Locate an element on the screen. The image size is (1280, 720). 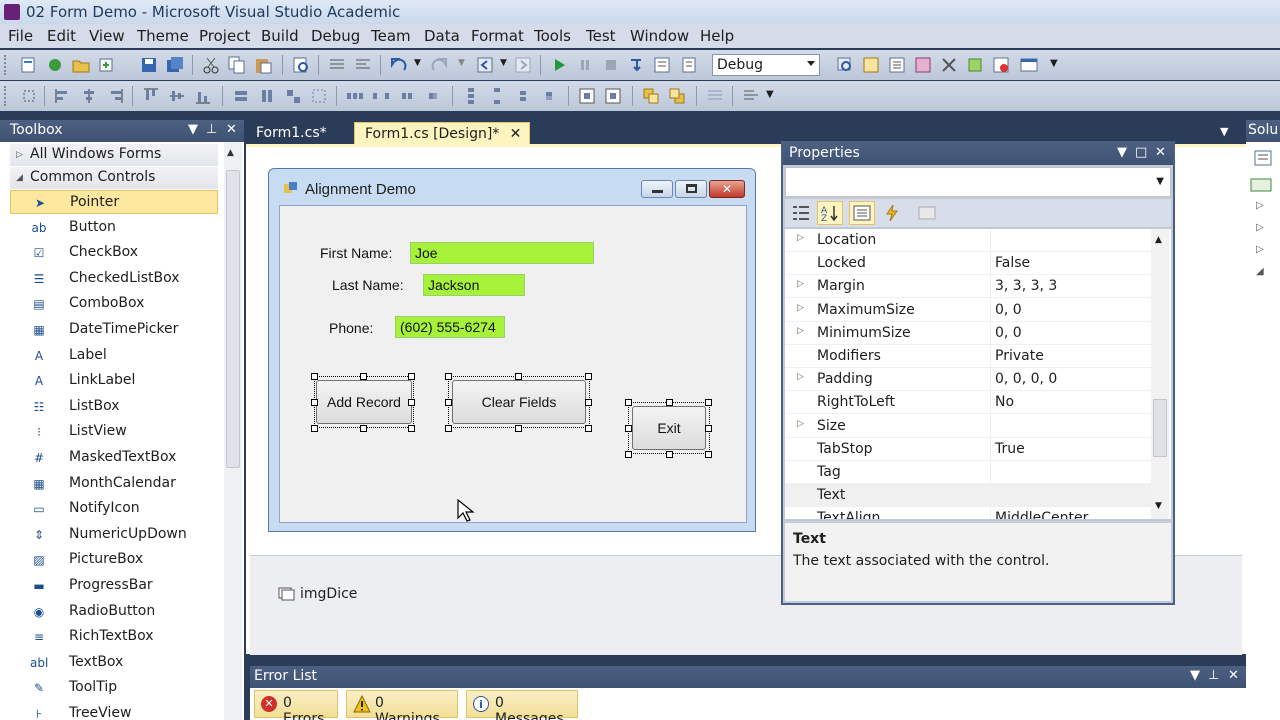
errors-filter-button: ✕ 0 Errors is located at coordinates (296, 705).